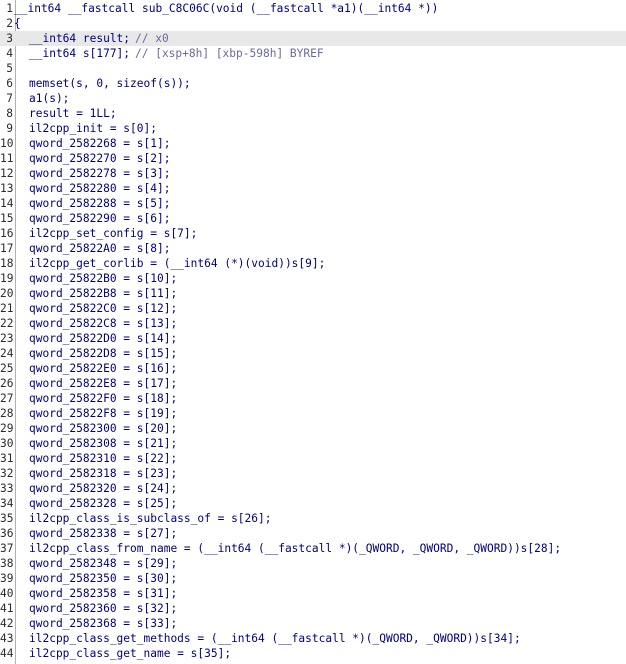  I want to click on code-text: a1(s);, so click(49, 98).